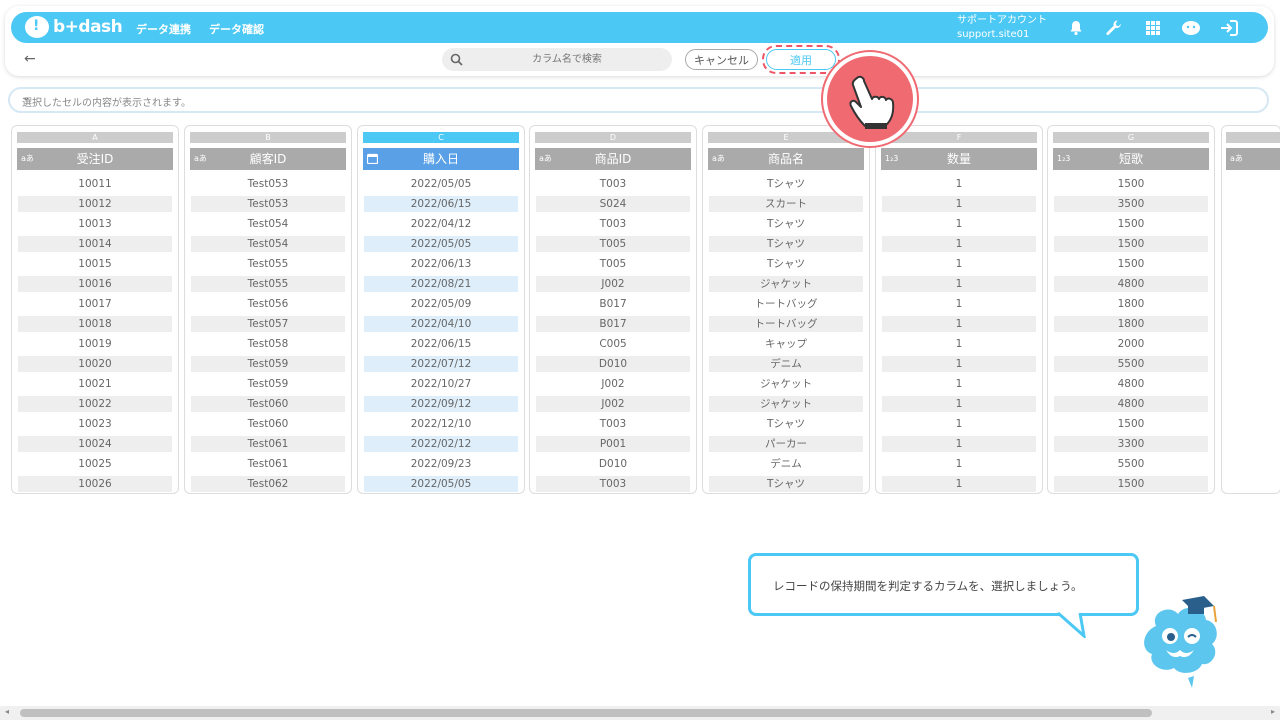 This screenshot has width=1280, height=720. I want to click on table-cell: 1800, so click(1131, 324).